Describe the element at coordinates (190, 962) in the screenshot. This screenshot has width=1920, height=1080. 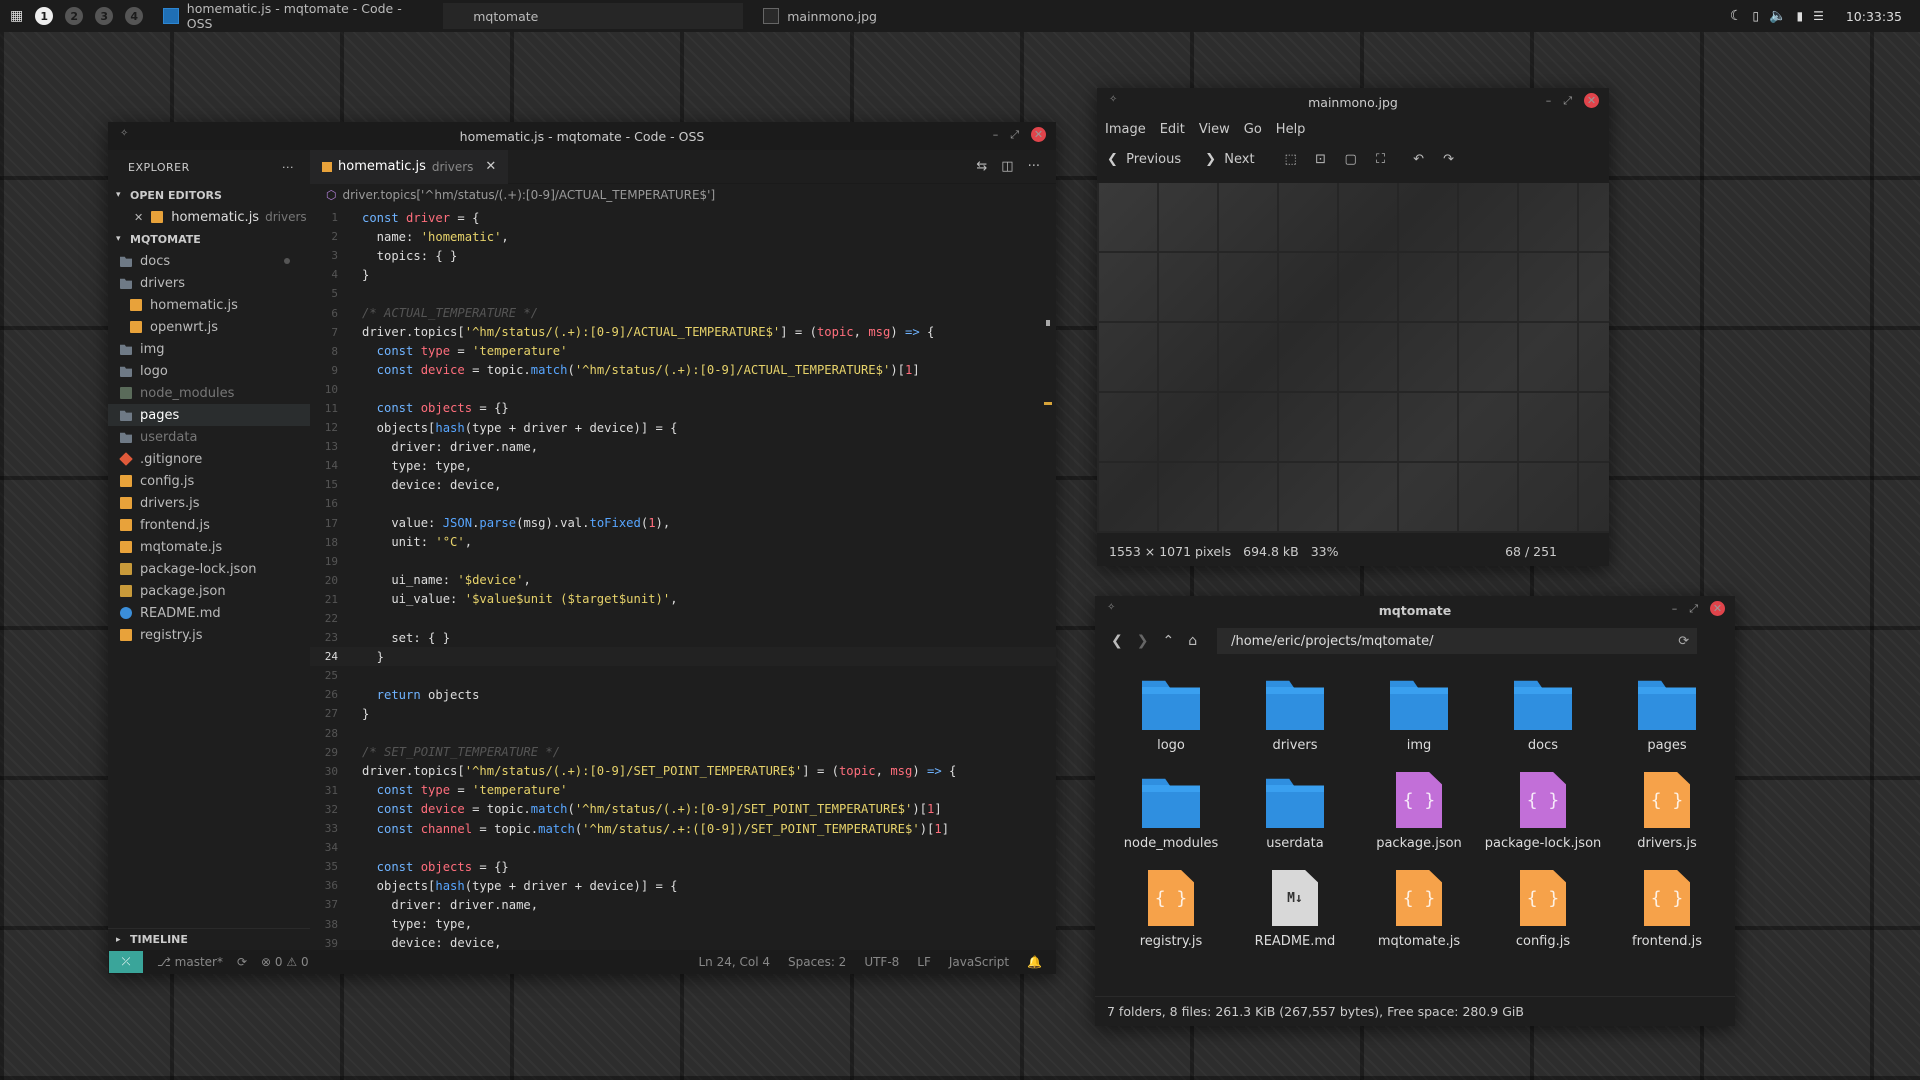
I see `git-branch: ⎇ master*` at that location.